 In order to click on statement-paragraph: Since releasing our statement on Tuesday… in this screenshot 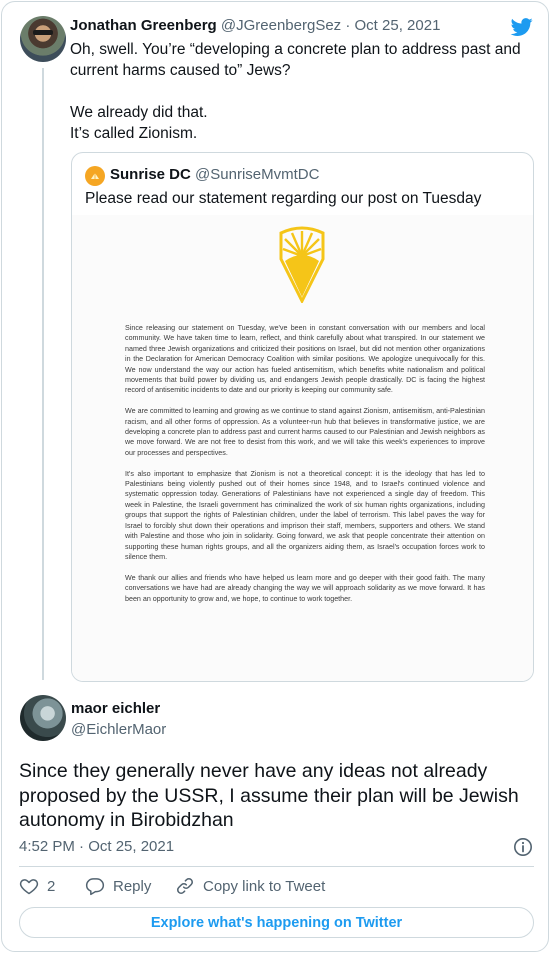, I will do `click(305, 359)`.